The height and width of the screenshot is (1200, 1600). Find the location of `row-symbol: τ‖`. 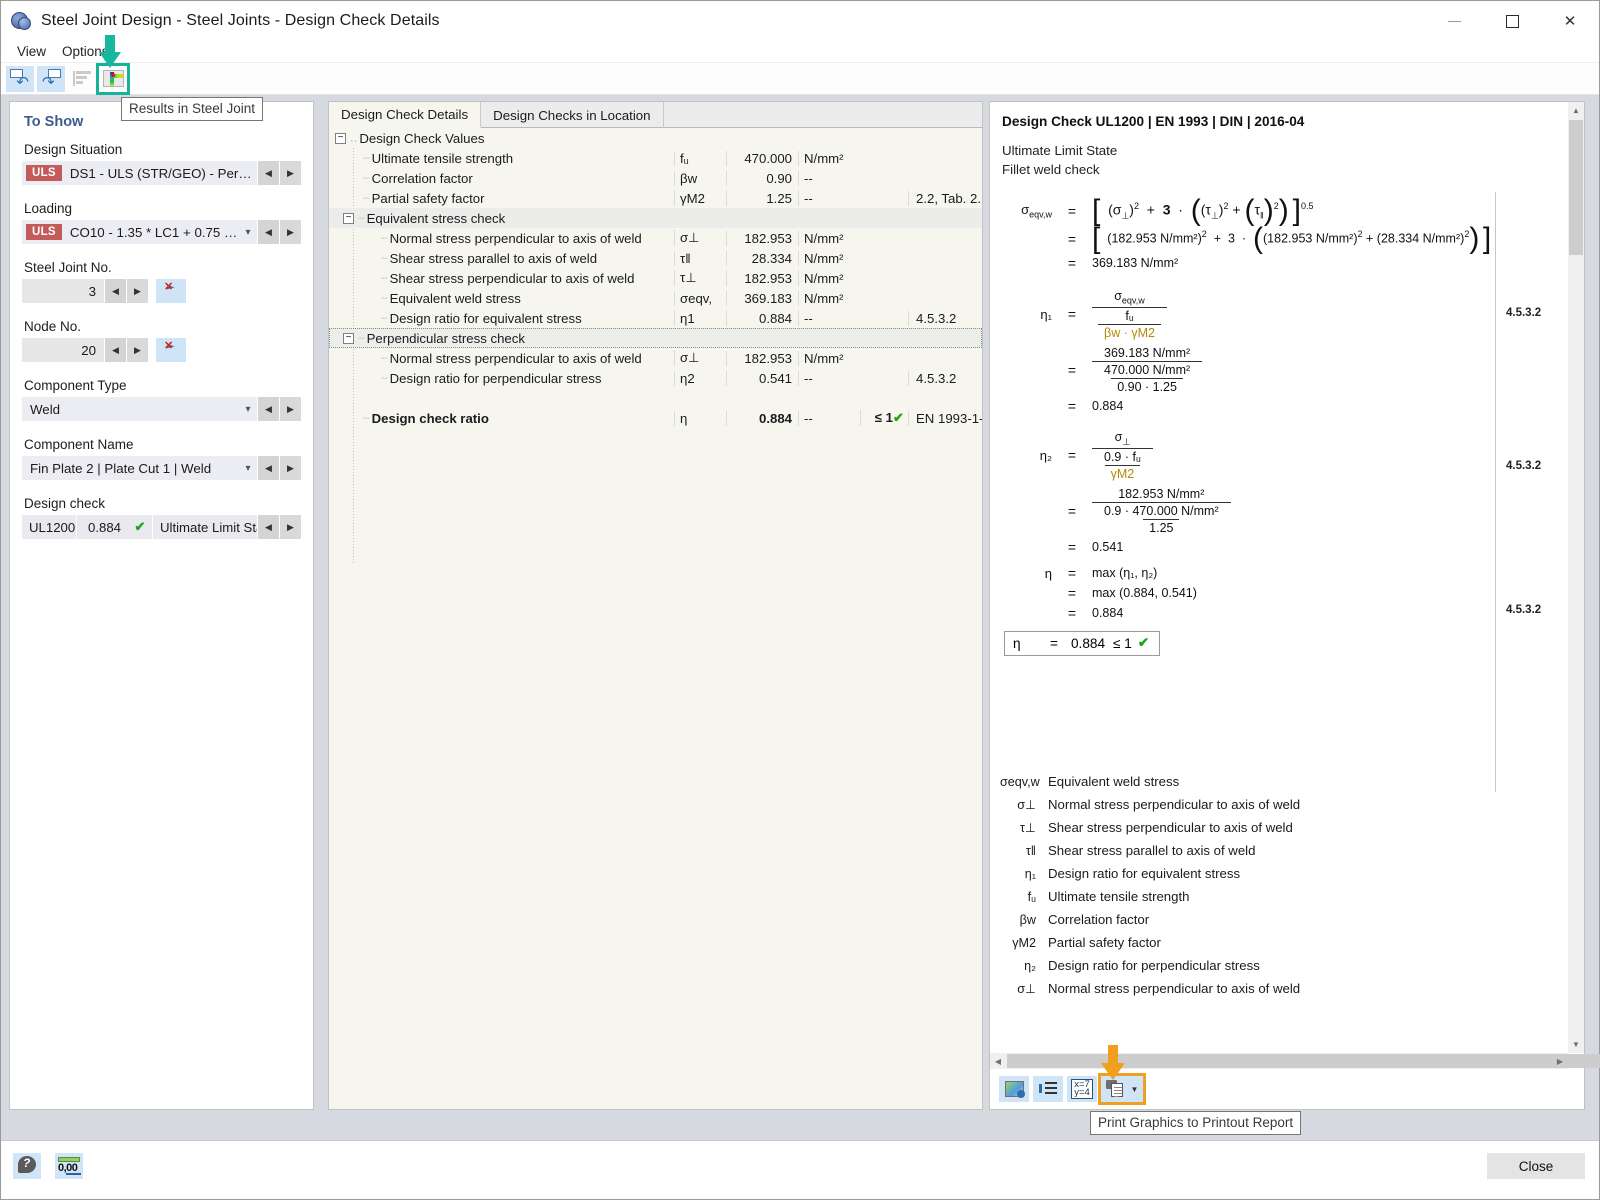

row-symbol: τ‖ is located at coordinates (700, 258).